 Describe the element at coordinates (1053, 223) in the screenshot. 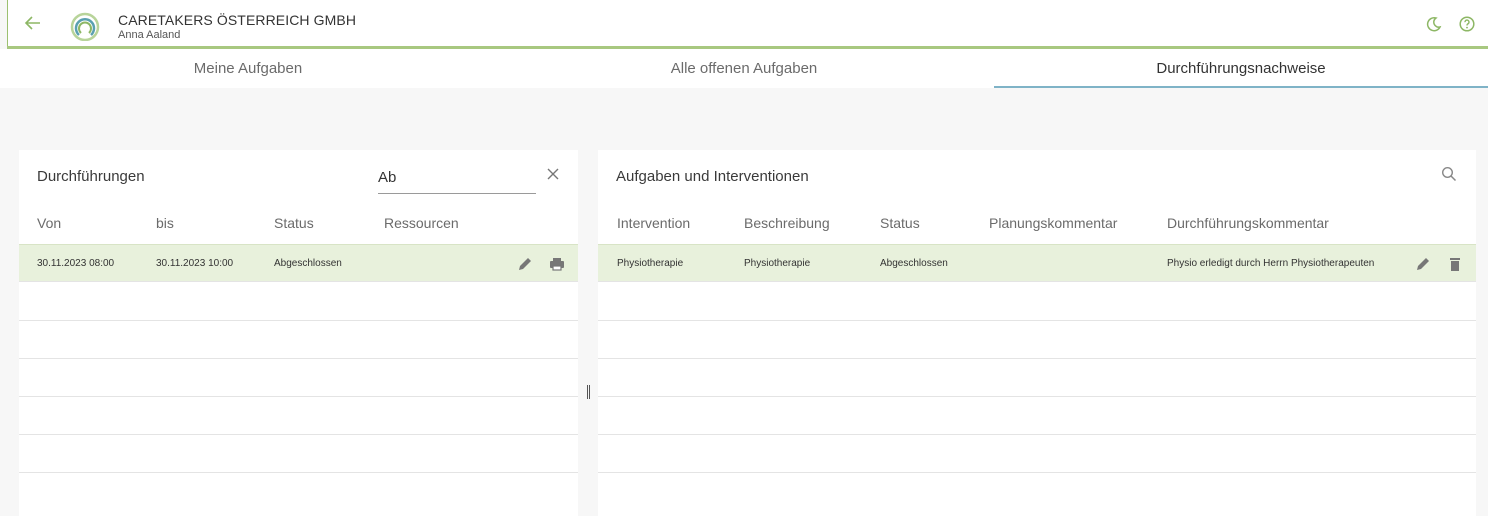

I see `column-header-planungskommentar: Planungskommentar` at that location.